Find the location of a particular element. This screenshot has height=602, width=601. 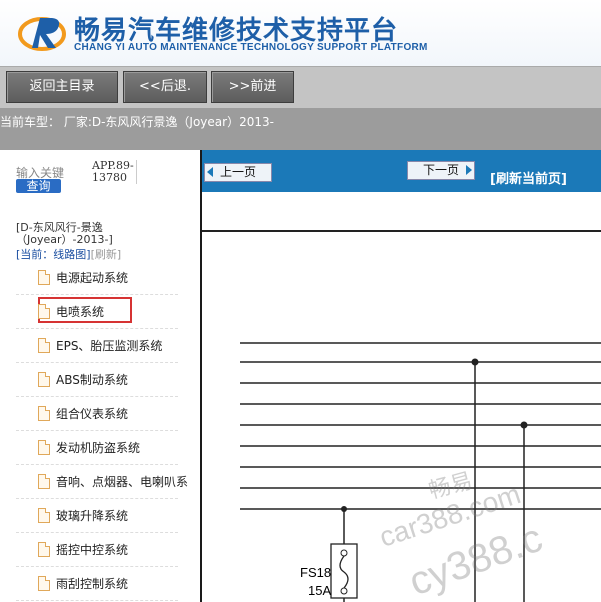

sidebar-item-wiper: 雨刮控制系统 is located at coordinates (97, 584).